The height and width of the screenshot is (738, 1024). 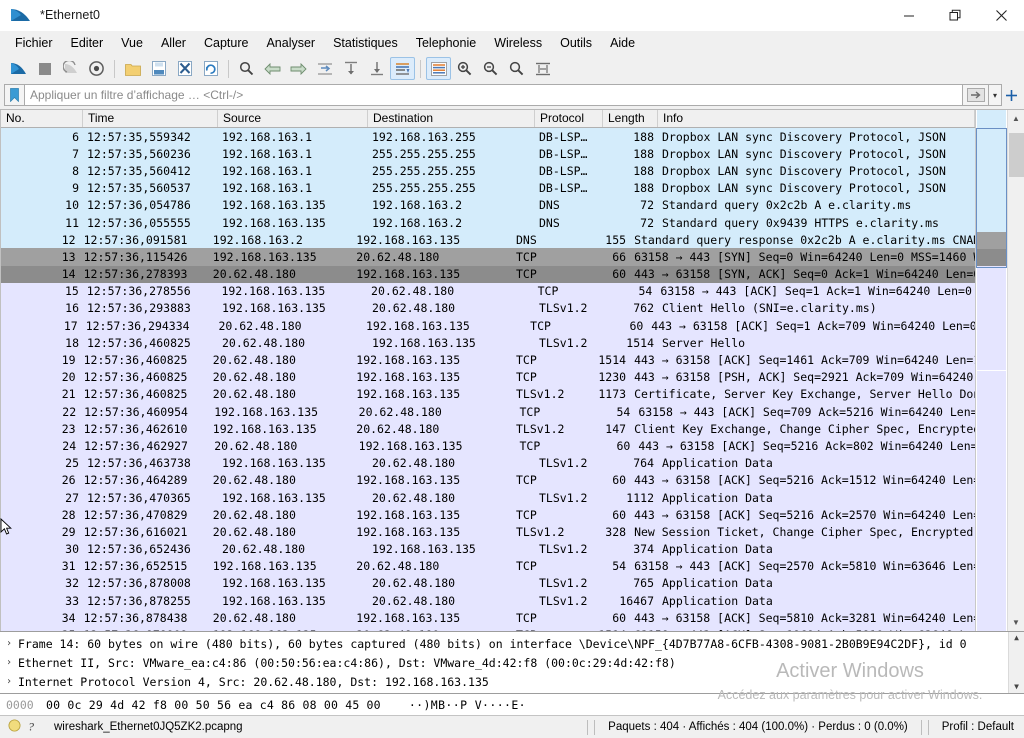 I want to click on zoom-reset-icon, so click(x=516, y=68).